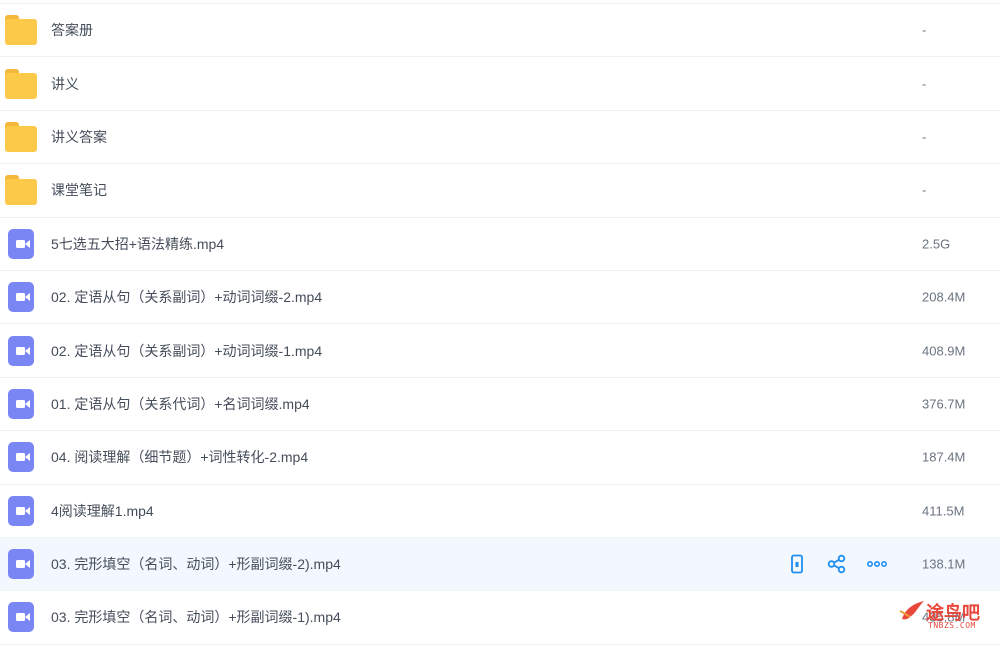 Image resolution: width=1000 pixels, height=645 pixels. I want to click on watermark-subtext: TNBZS.COM, so click(952, 625).